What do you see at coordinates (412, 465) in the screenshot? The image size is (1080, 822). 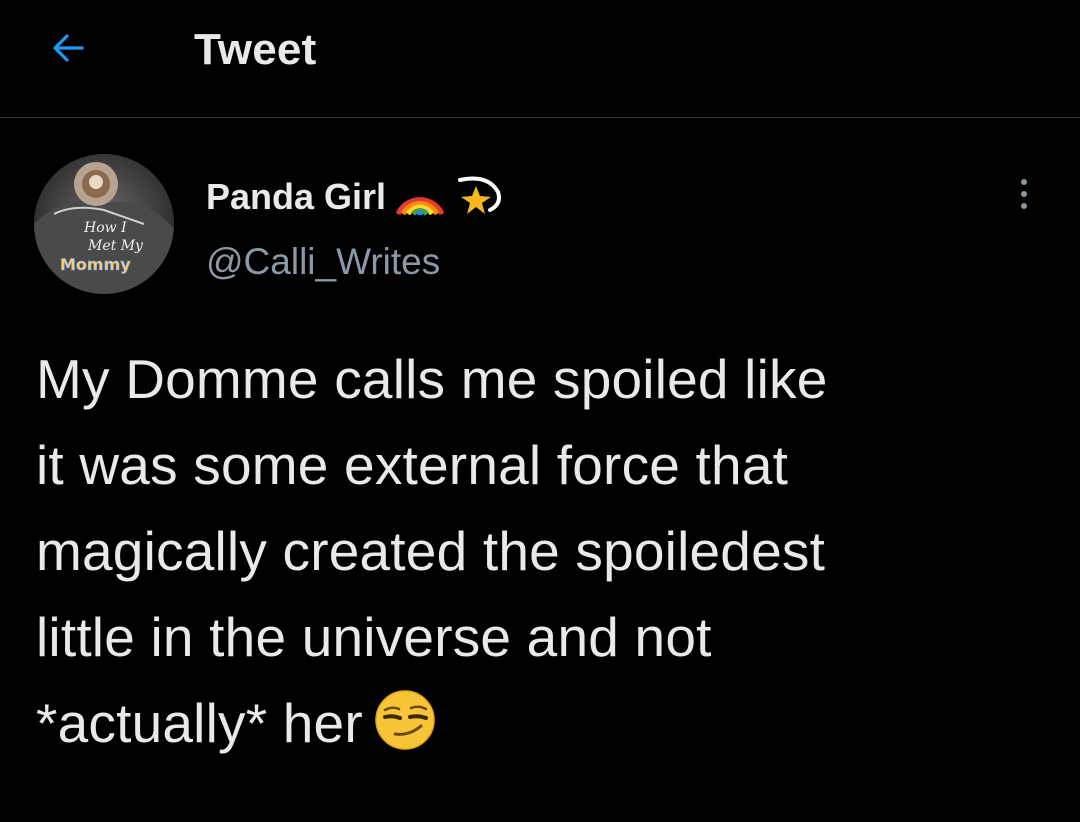 I see `tweet-line: it was some external force that` at bounding box center [412, 465].